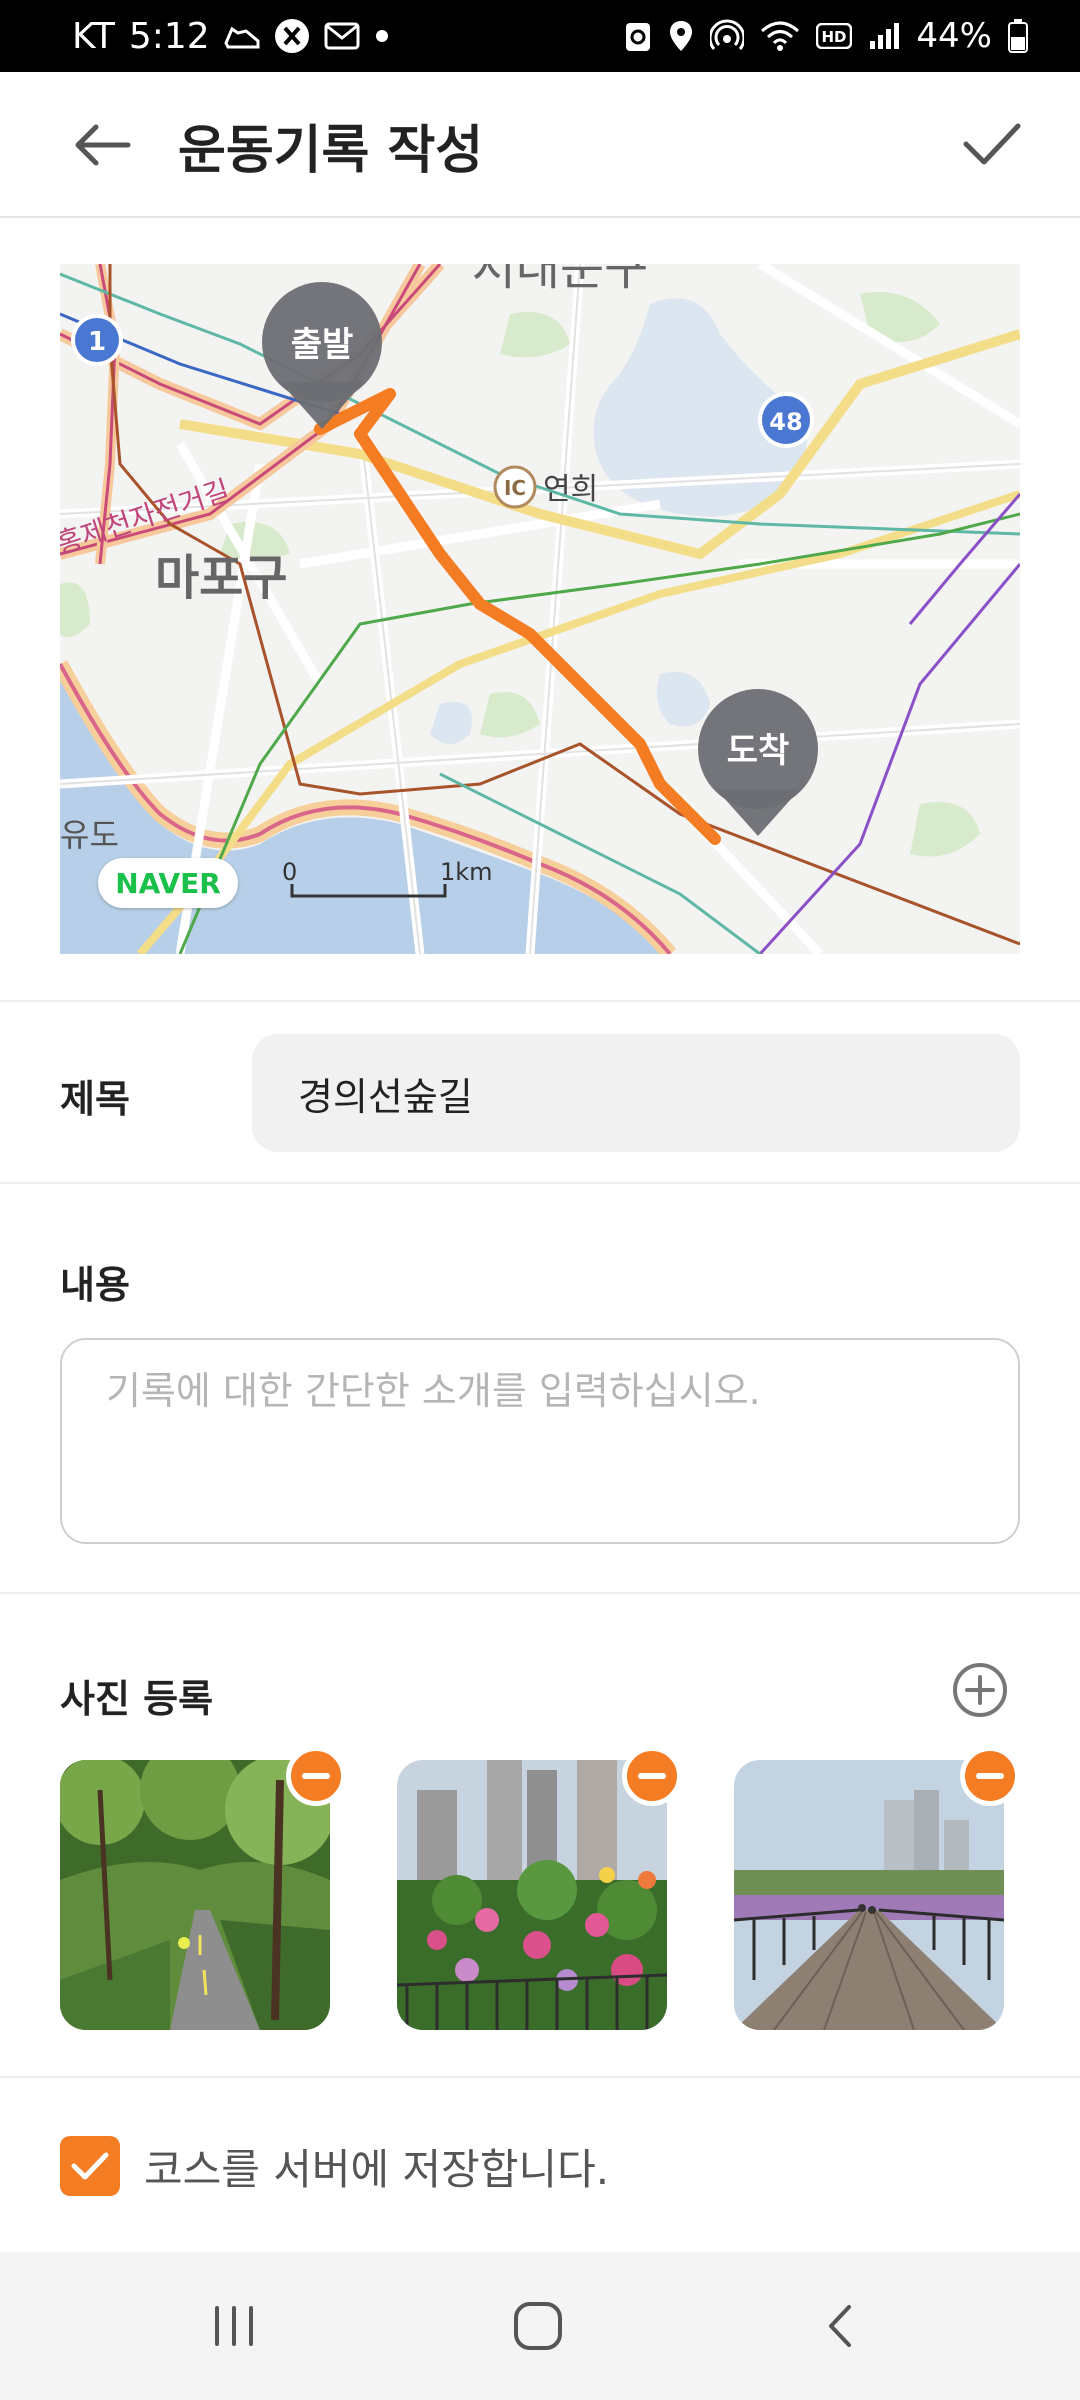  I want to click on wifi-icon, so click(780, 36).